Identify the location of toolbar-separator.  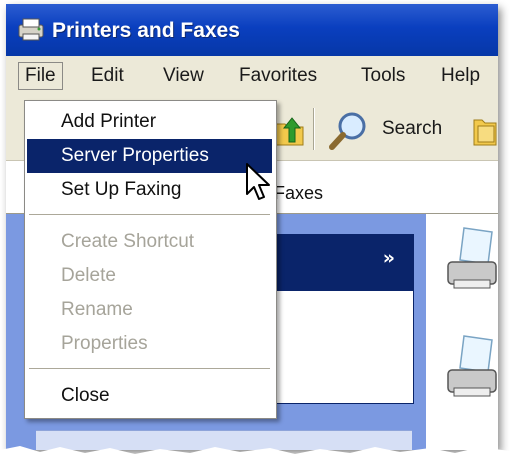
(314, 129).